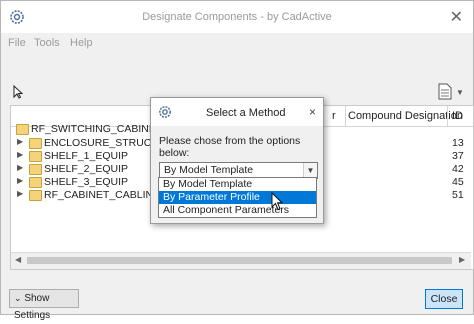 The height and width of the screenshot is (324, 474). Describe the element at coordinates (458, 195) in the screenshot. I see `row-id: 51` at that location.